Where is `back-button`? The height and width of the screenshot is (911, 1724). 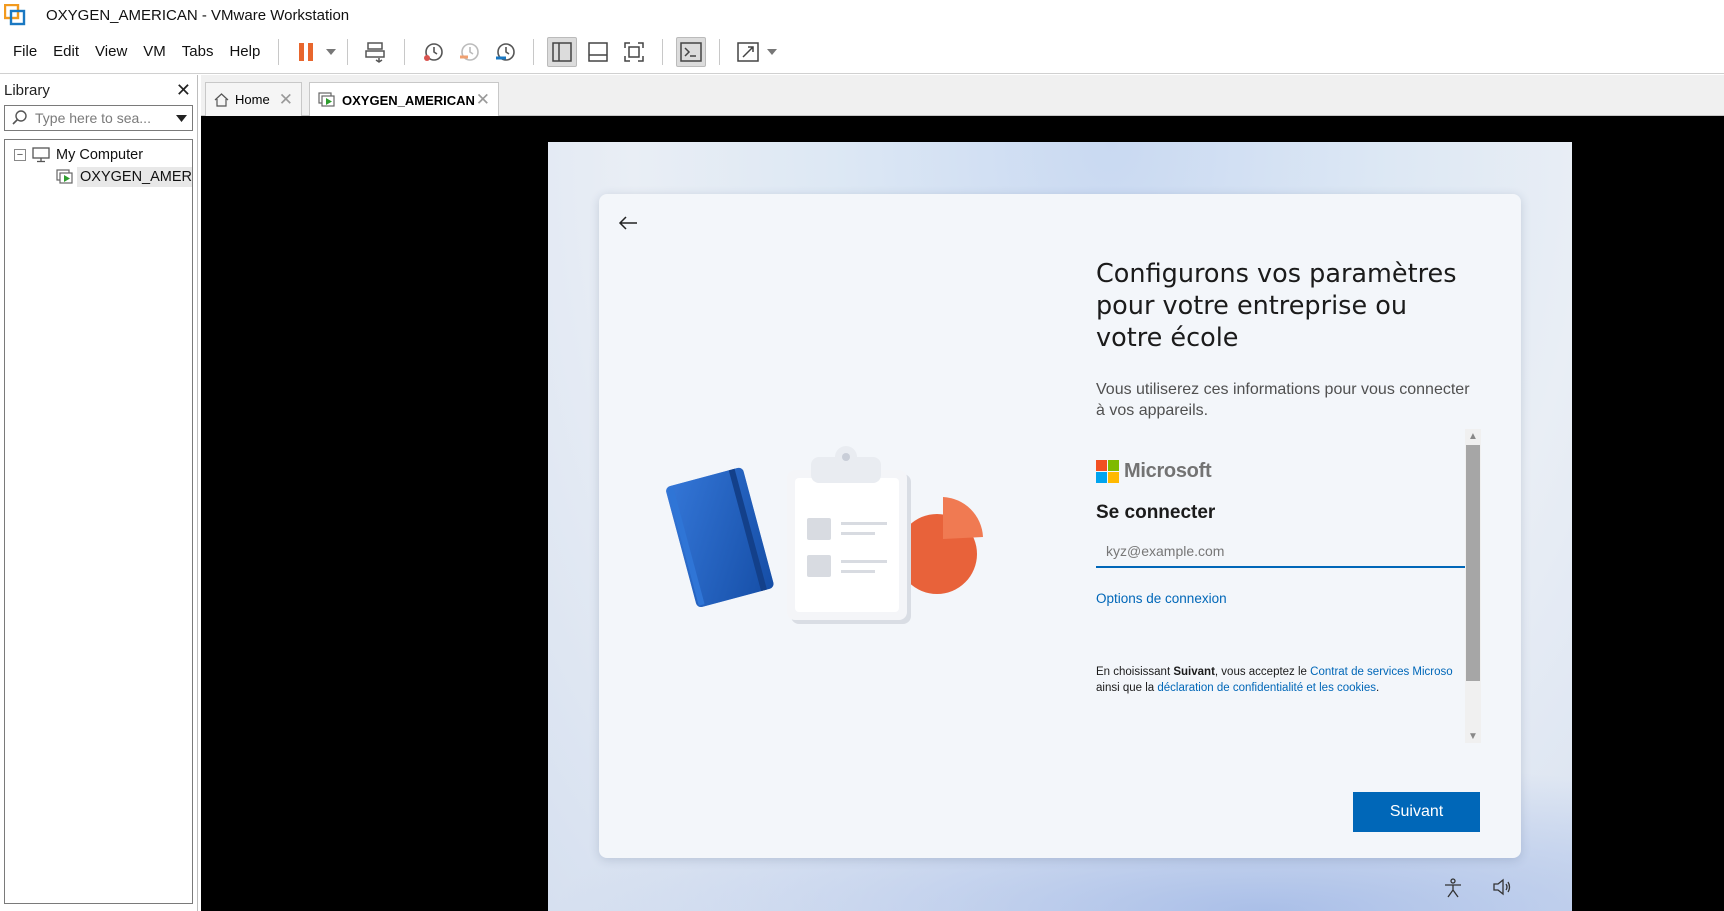 back-button is located at coordinates (628, 223).